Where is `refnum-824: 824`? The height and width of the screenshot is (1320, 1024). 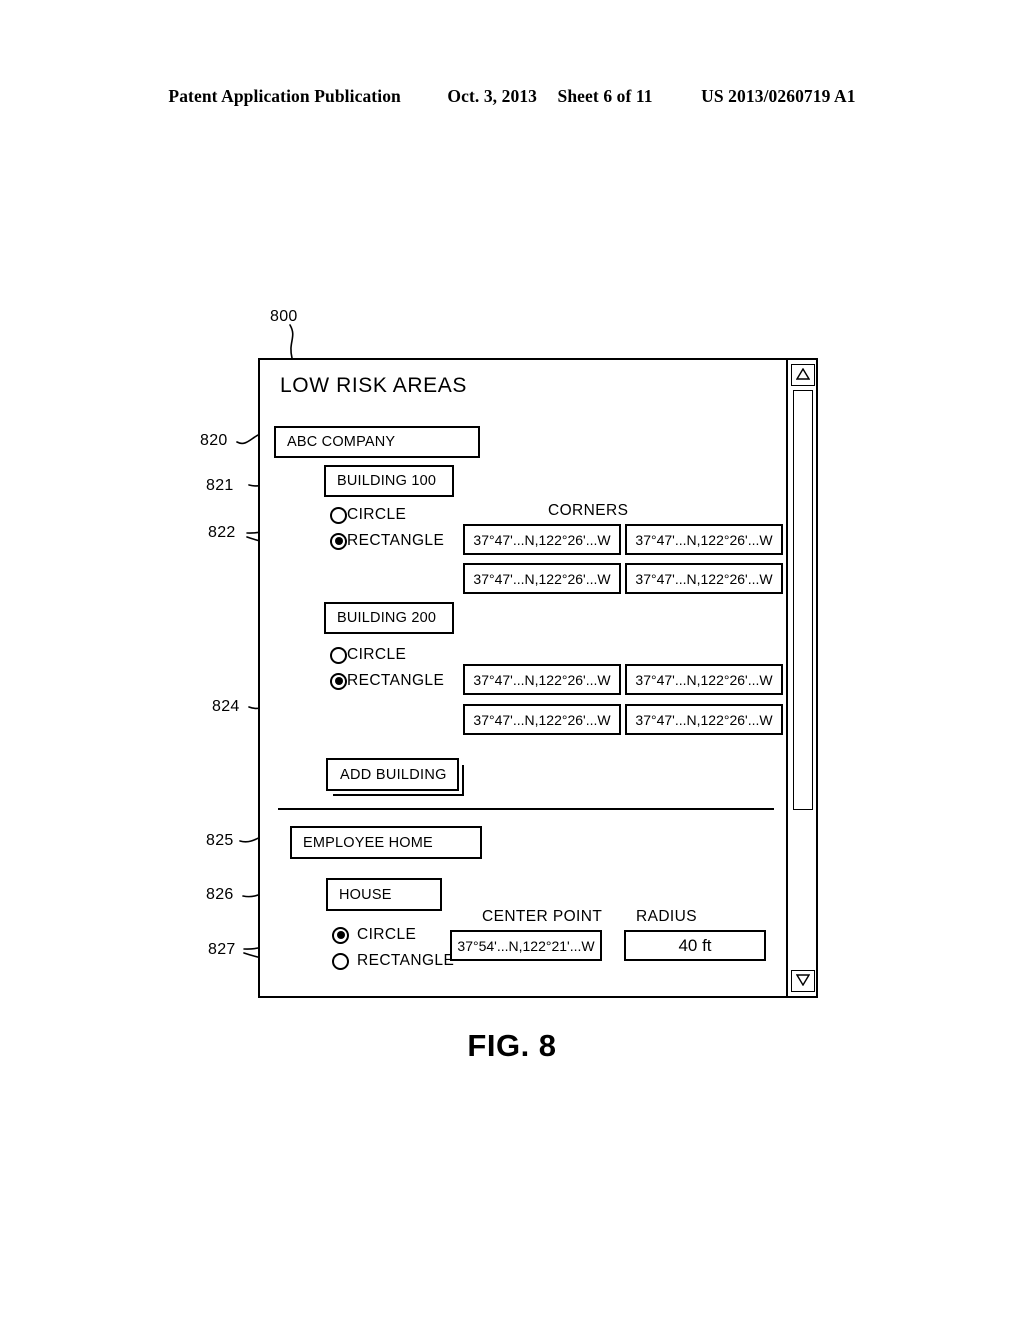 refnum-824: 824 is located at coordinates (226, 706).